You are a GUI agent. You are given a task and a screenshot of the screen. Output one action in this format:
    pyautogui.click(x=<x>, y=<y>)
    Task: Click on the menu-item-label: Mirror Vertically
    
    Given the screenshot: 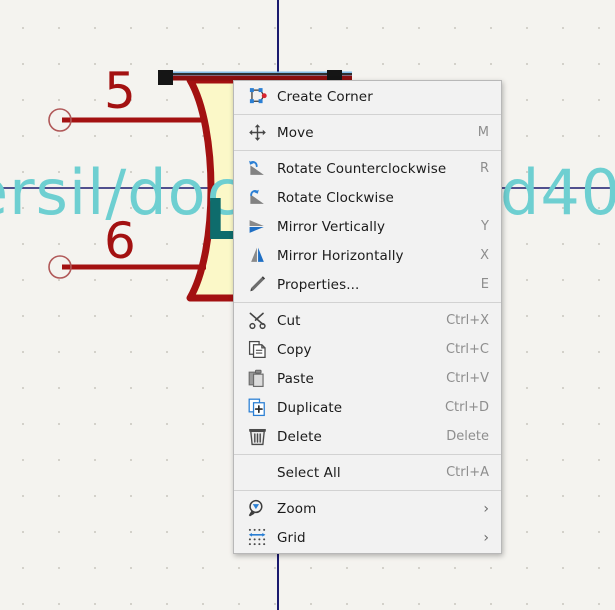 What is the action you would take?
    pyautogui.click(x=331, y=226)
    